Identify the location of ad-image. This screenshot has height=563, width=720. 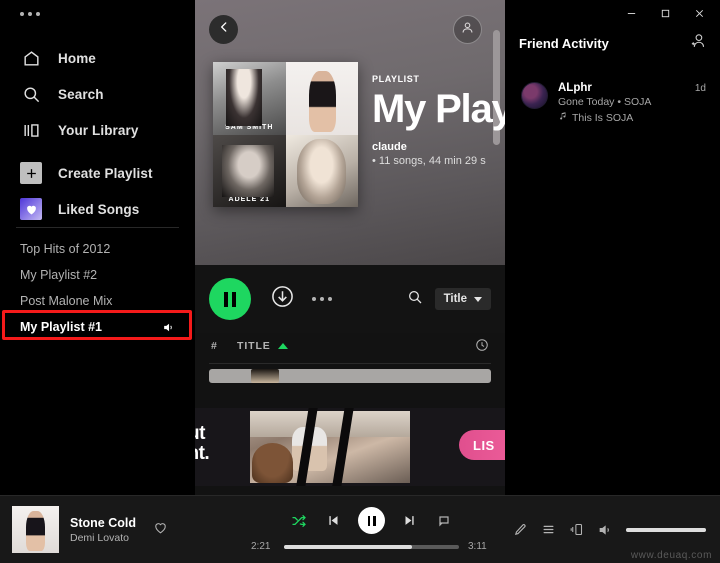
(330, 447).